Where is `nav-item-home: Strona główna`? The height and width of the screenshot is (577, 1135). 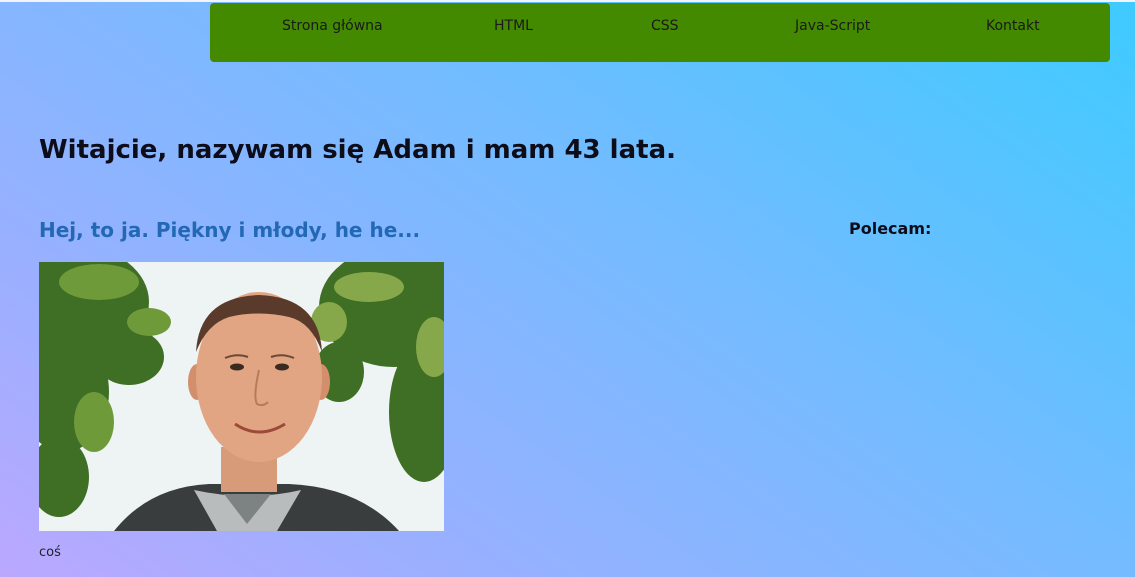
nav-item-home: Strona główna is located at coordinates (332, 26).